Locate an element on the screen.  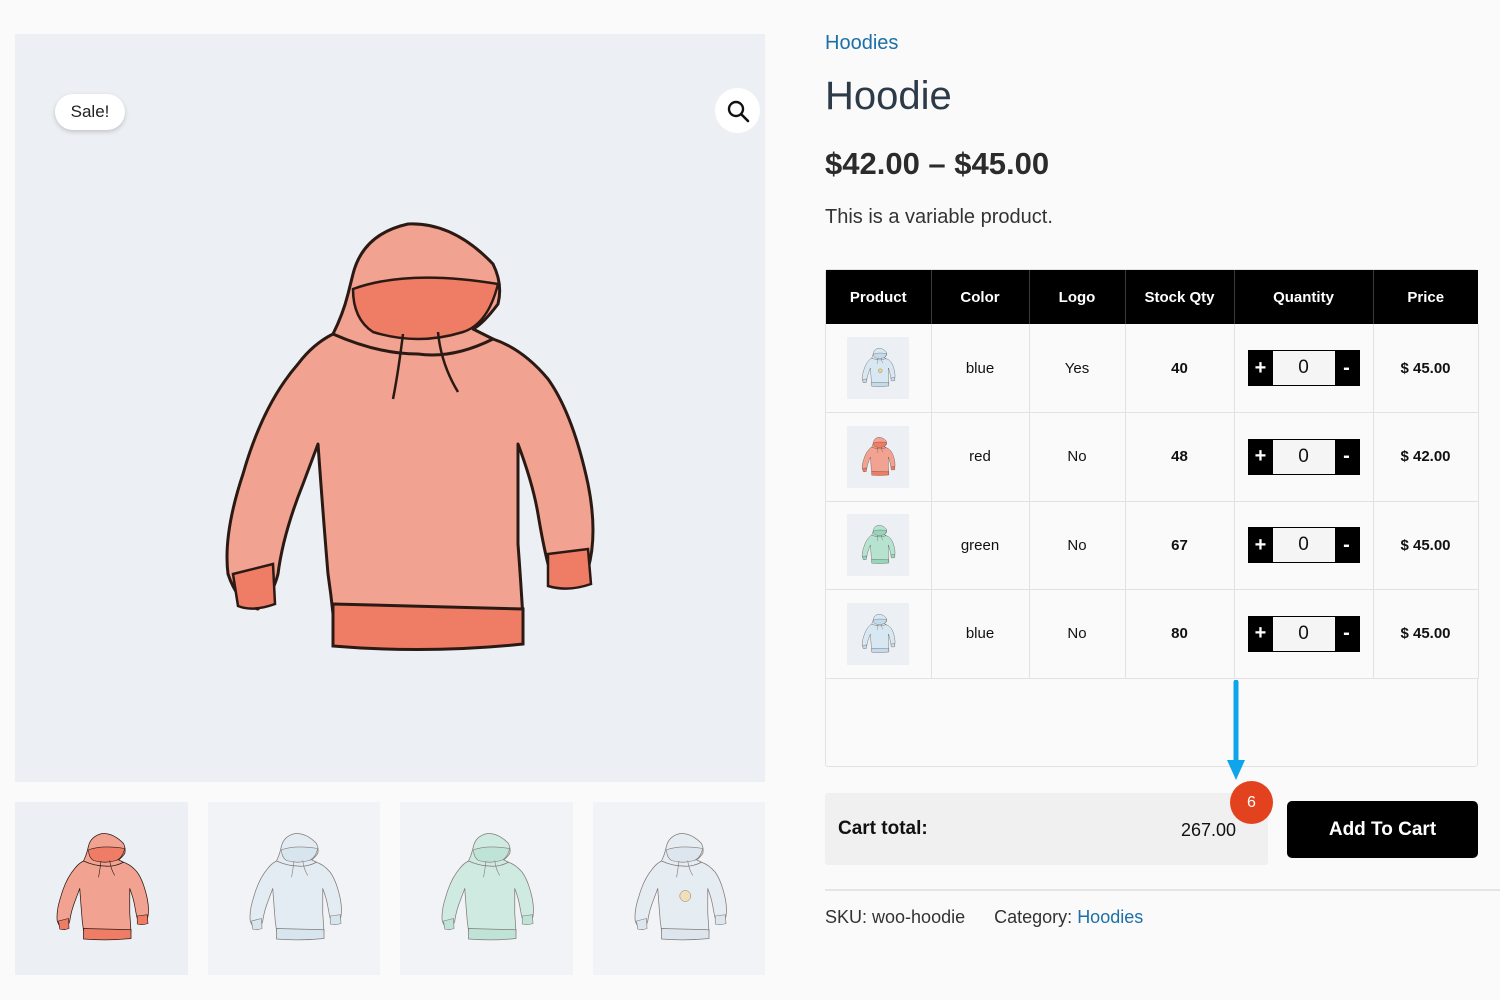
table-row: green No 67 +- $ 45.00 is located at coordinates (1152, 545).